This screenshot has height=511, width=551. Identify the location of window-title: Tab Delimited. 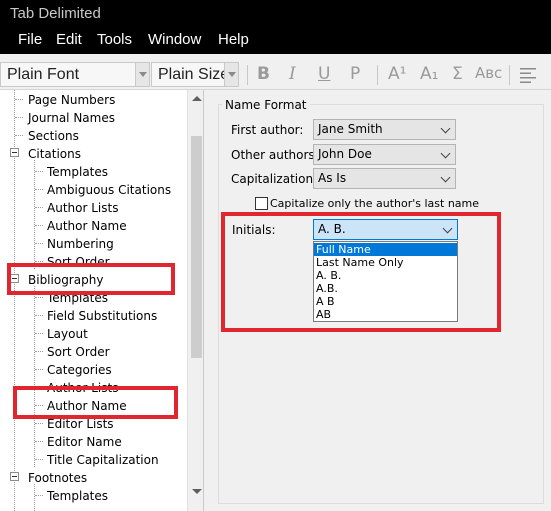
(275, 14).